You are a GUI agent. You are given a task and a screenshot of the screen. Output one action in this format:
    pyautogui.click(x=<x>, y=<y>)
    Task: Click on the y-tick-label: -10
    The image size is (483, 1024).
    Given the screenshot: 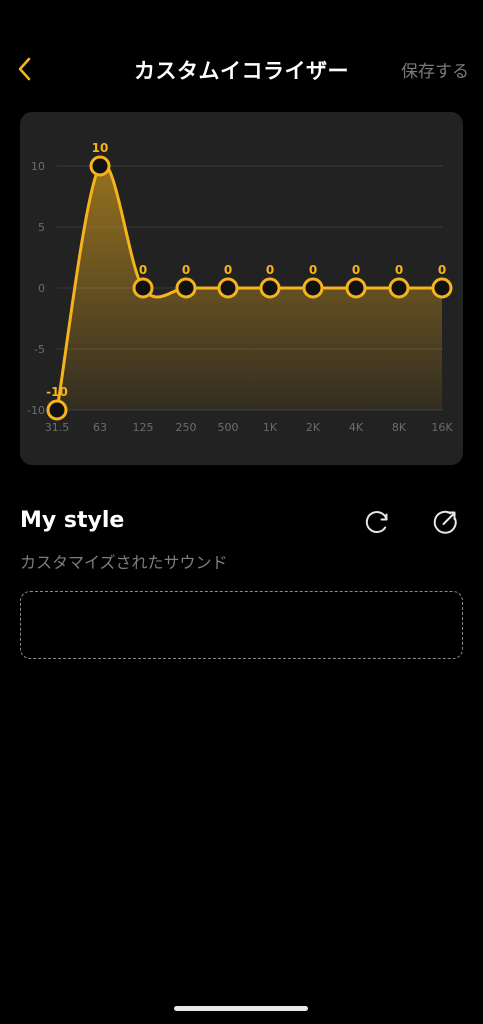 What is the action you would take?
    pyautogui.click(x=36, y=410)
    